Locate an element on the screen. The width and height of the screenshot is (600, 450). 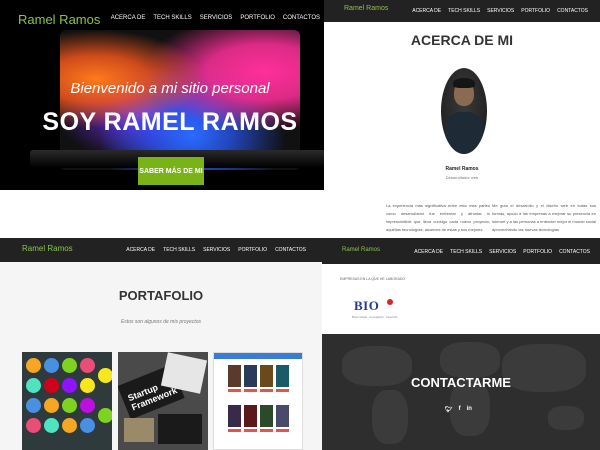
twitter-icon: 🐦︎ is located at coordinates (449, 409).